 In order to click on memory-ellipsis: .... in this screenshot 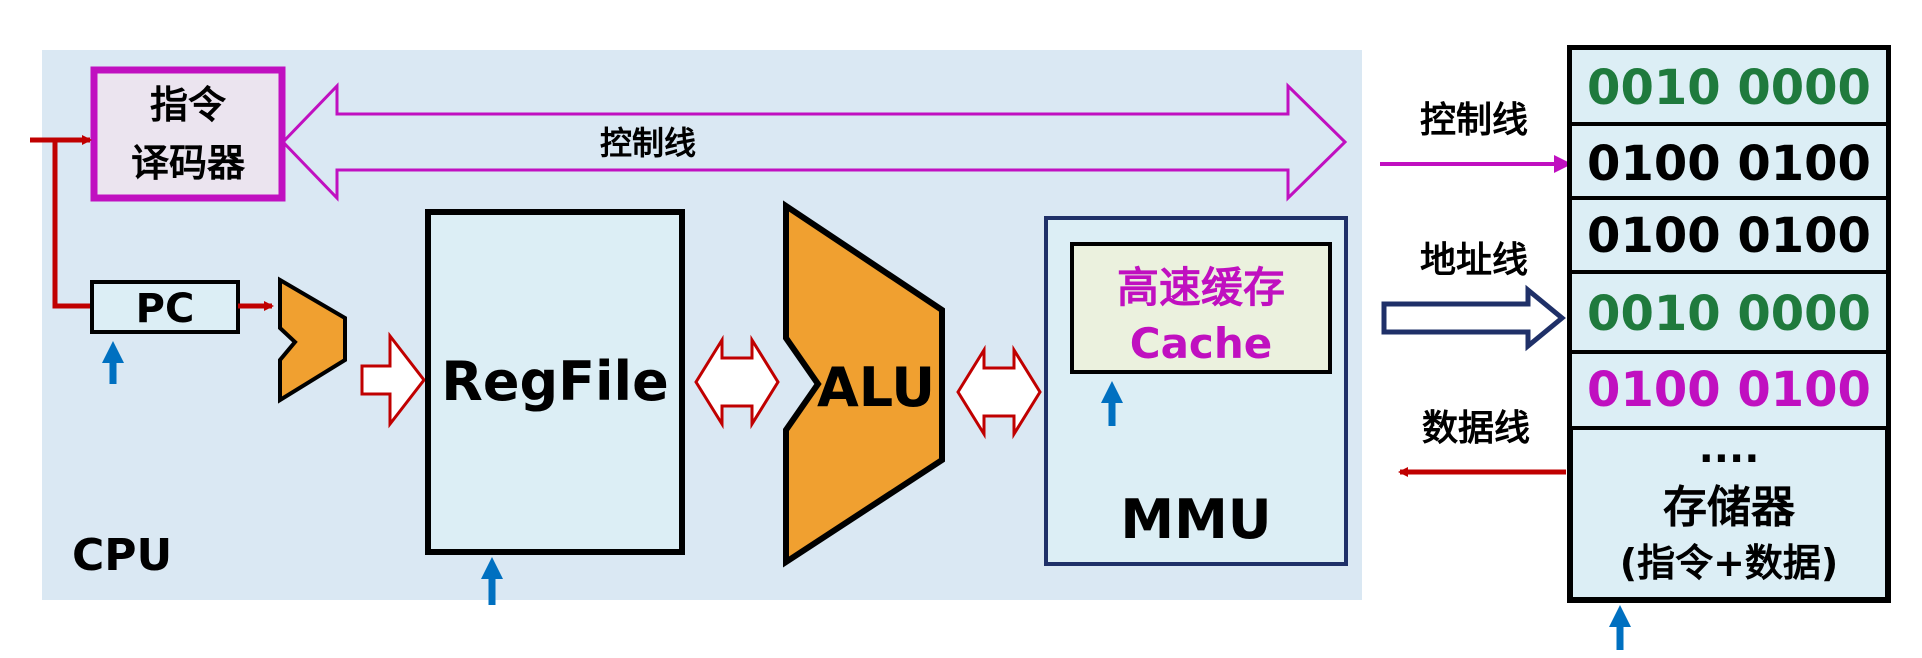, I will do `click(1729, 449)`.